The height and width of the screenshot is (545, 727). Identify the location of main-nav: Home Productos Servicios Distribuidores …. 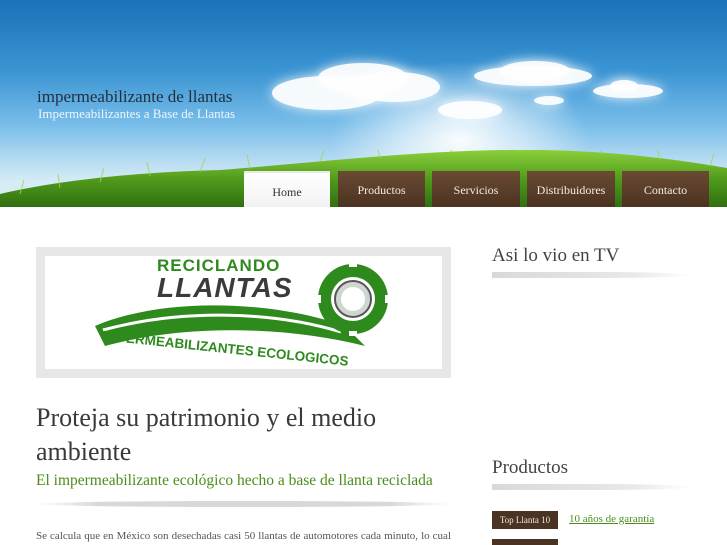
(363, 189).